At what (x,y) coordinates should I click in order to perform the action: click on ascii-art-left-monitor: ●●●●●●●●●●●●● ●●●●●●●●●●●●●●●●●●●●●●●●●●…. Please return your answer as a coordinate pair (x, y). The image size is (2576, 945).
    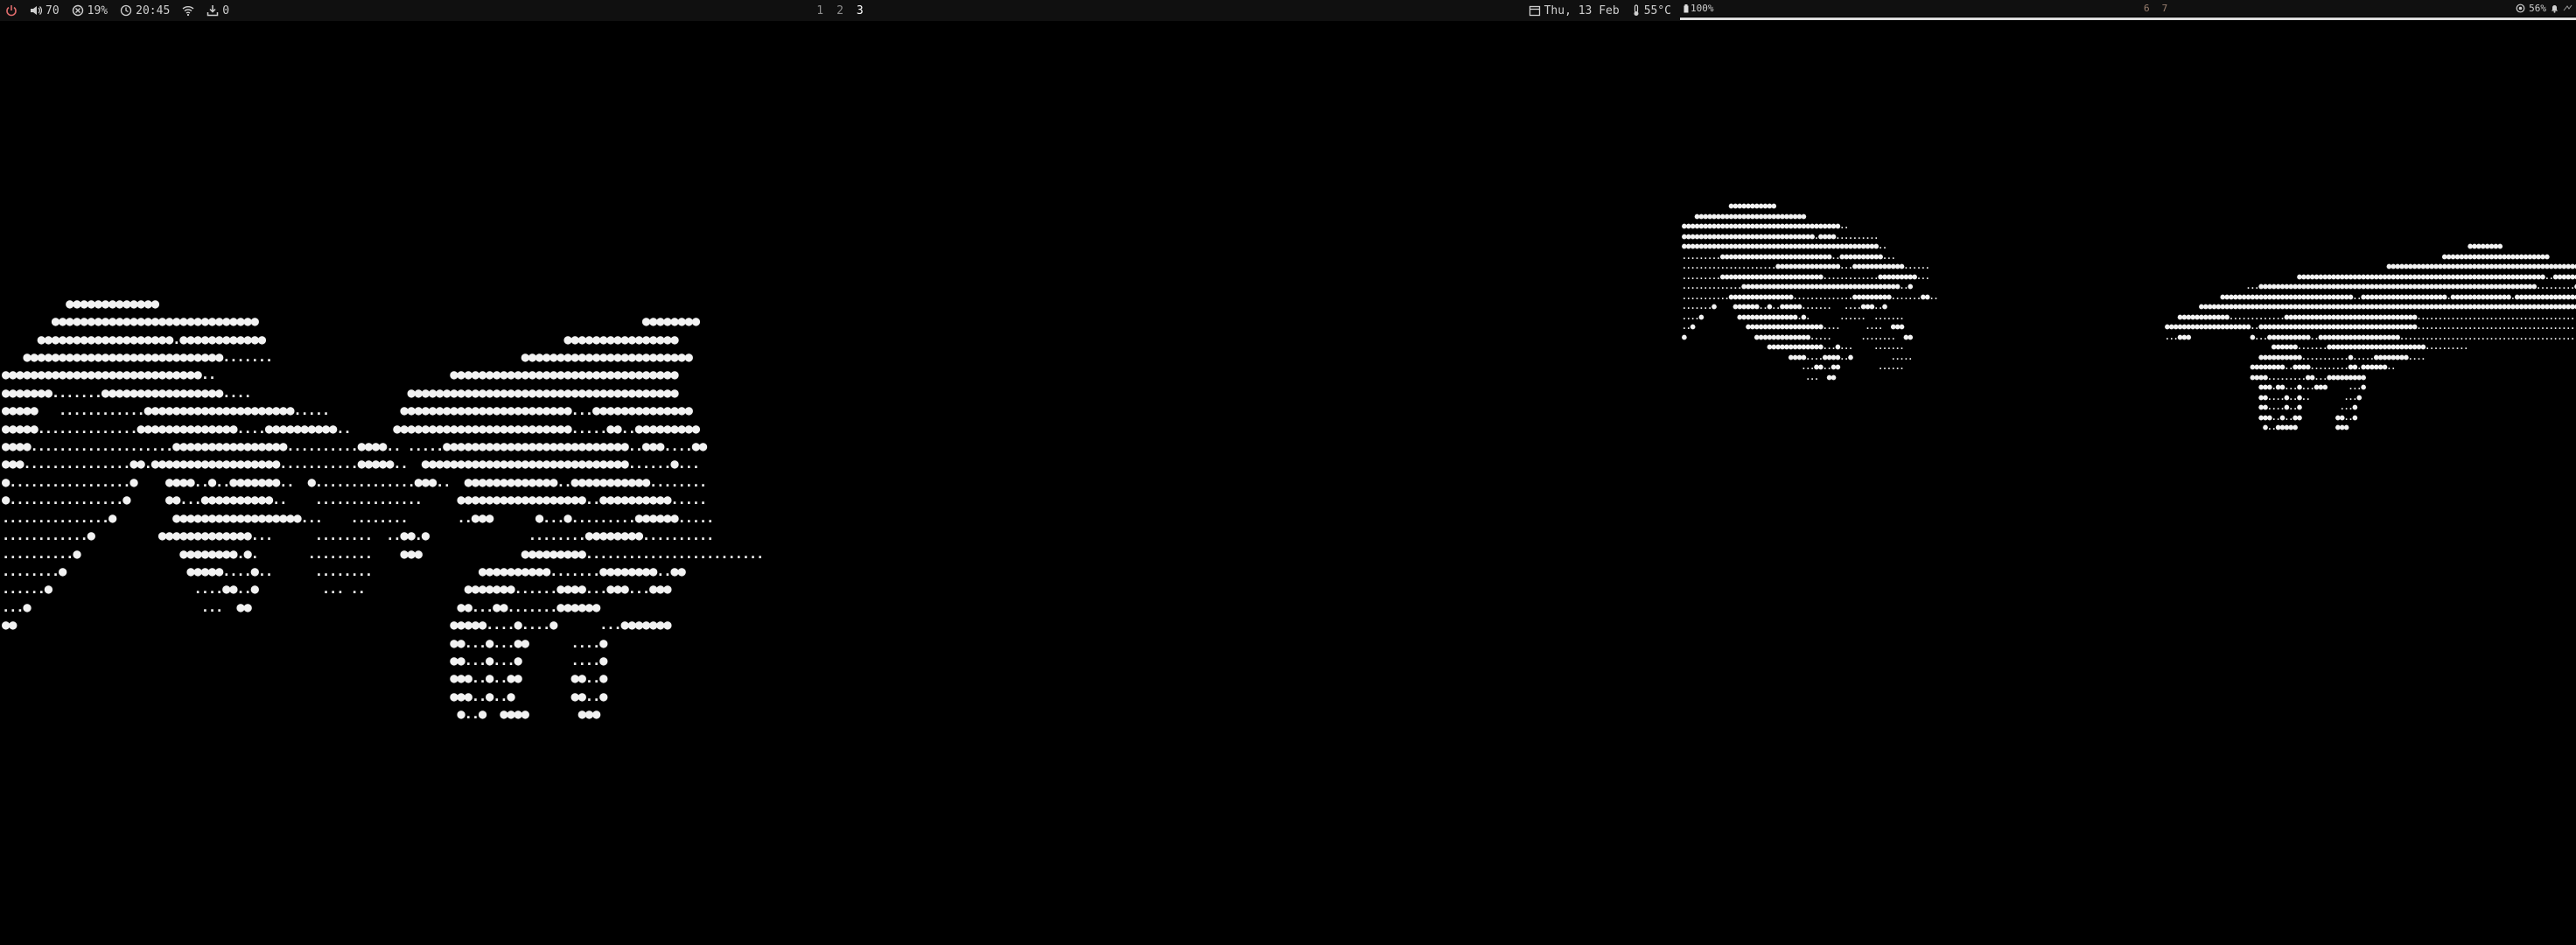
    Looking at the image, I should click on (383, 509).